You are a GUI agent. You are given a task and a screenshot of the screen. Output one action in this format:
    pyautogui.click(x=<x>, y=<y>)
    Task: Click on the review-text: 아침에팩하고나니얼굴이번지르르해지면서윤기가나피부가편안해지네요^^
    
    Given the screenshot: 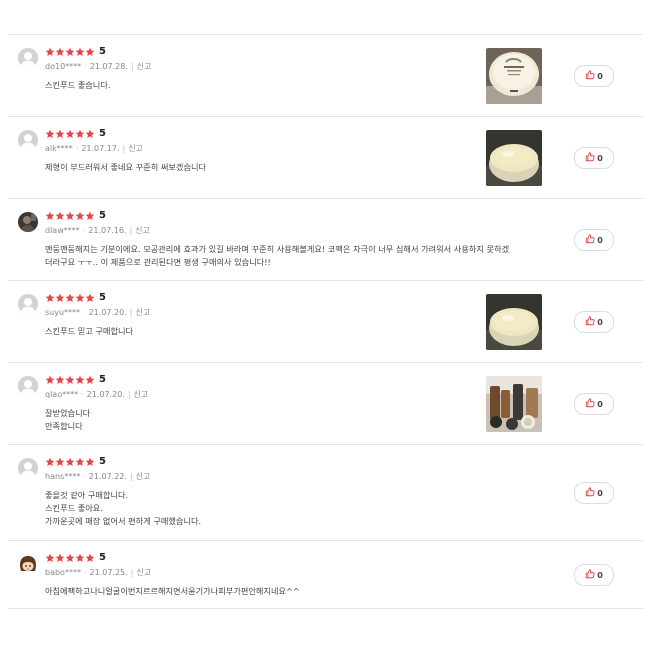 What is the action you would take?
    pyautogui.click(x=295, y=591)
    